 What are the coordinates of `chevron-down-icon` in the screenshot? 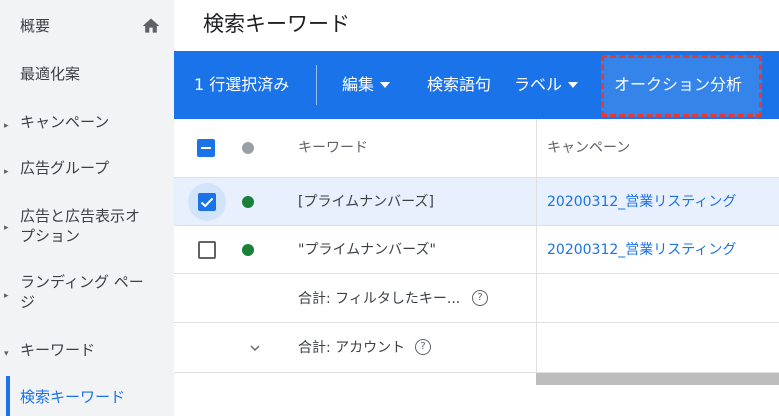 It's located at (255, 348).